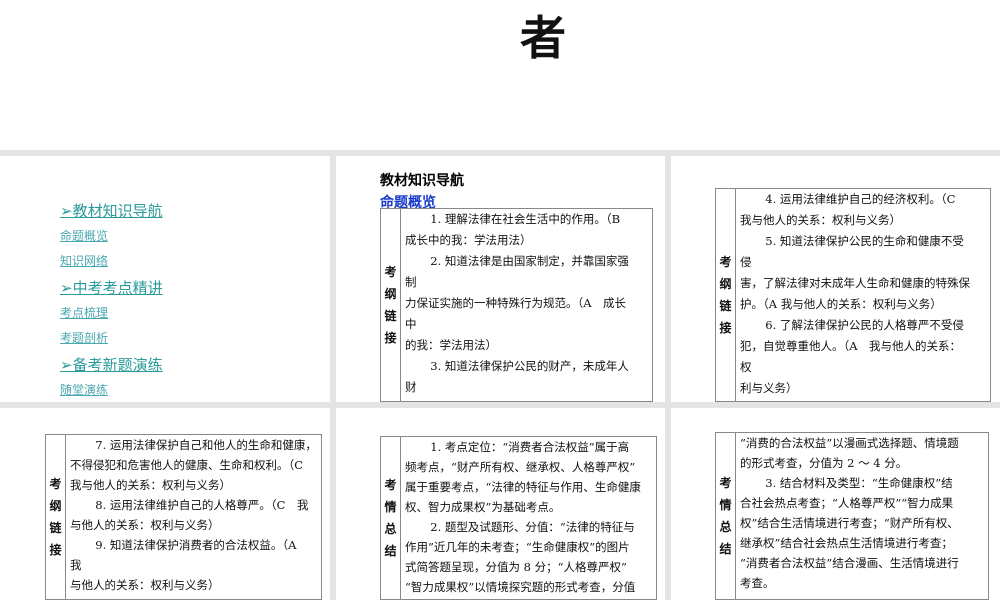 This screenshot has width=1000, height=600. I want to click on text-line: 继承权”结合社会热点生活情境进行考查；, so click(846, 543).